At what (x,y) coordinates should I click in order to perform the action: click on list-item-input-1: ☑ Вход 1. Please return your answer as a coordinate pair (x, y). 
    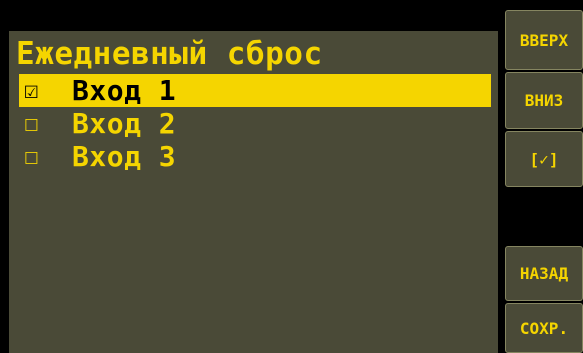
    Looking at the image, I should click on (255, 90).